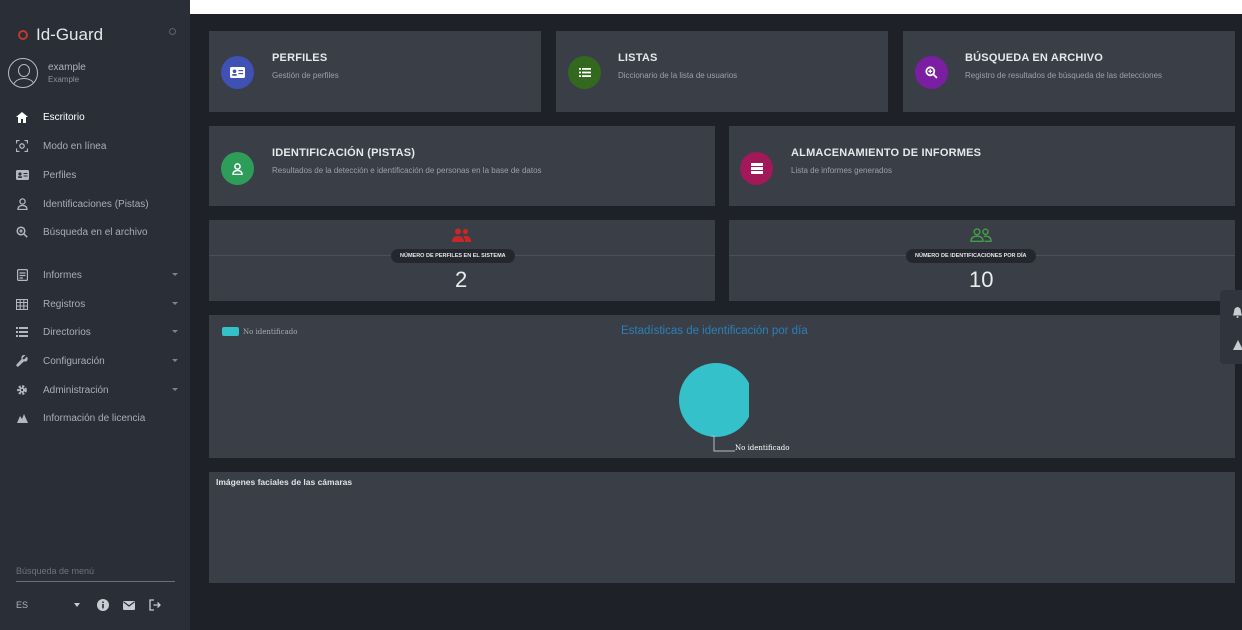 The width and height of the screenshot is (1242, 630). Describe the element at coordinates (67, 67) in the screenshot. I see `user-name: example` at that location.